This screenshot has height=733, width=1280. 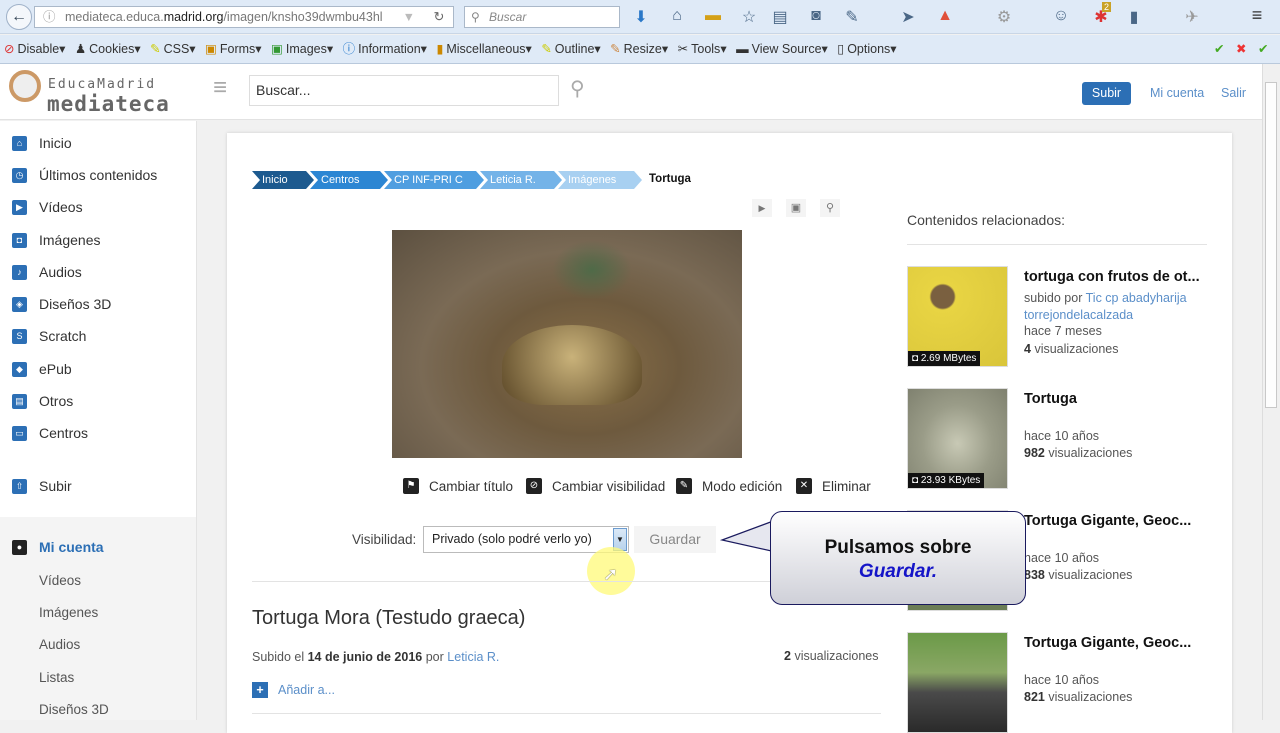 What do you see at coordinates (283, 180) in the screenshot?
I see `breadcrumb-inicio: Inicio` at bounding box center [283, 180].